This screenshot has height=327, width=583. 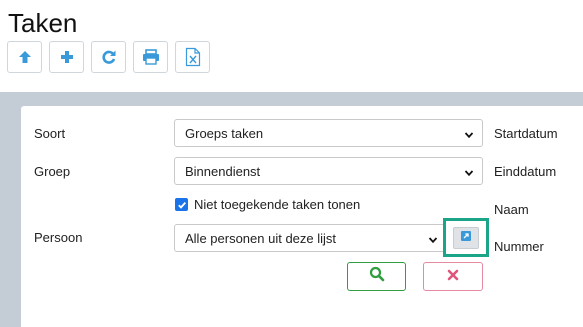 What do you see at coordinates (328, 171) in the screenshot?
I see `groep-select: Binnendienst` at bounding box center [328, 171].